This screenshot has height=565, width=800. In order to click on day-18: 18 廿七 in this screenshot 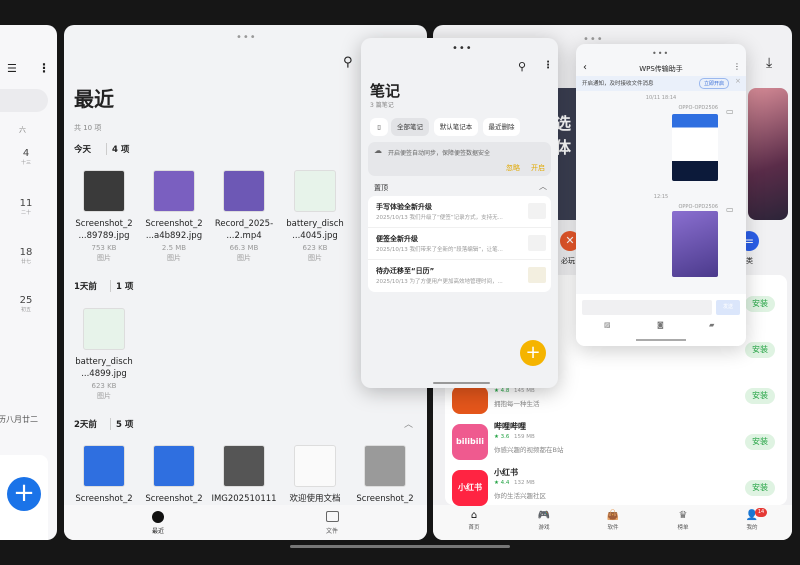, I will do `click(26, 256)`.